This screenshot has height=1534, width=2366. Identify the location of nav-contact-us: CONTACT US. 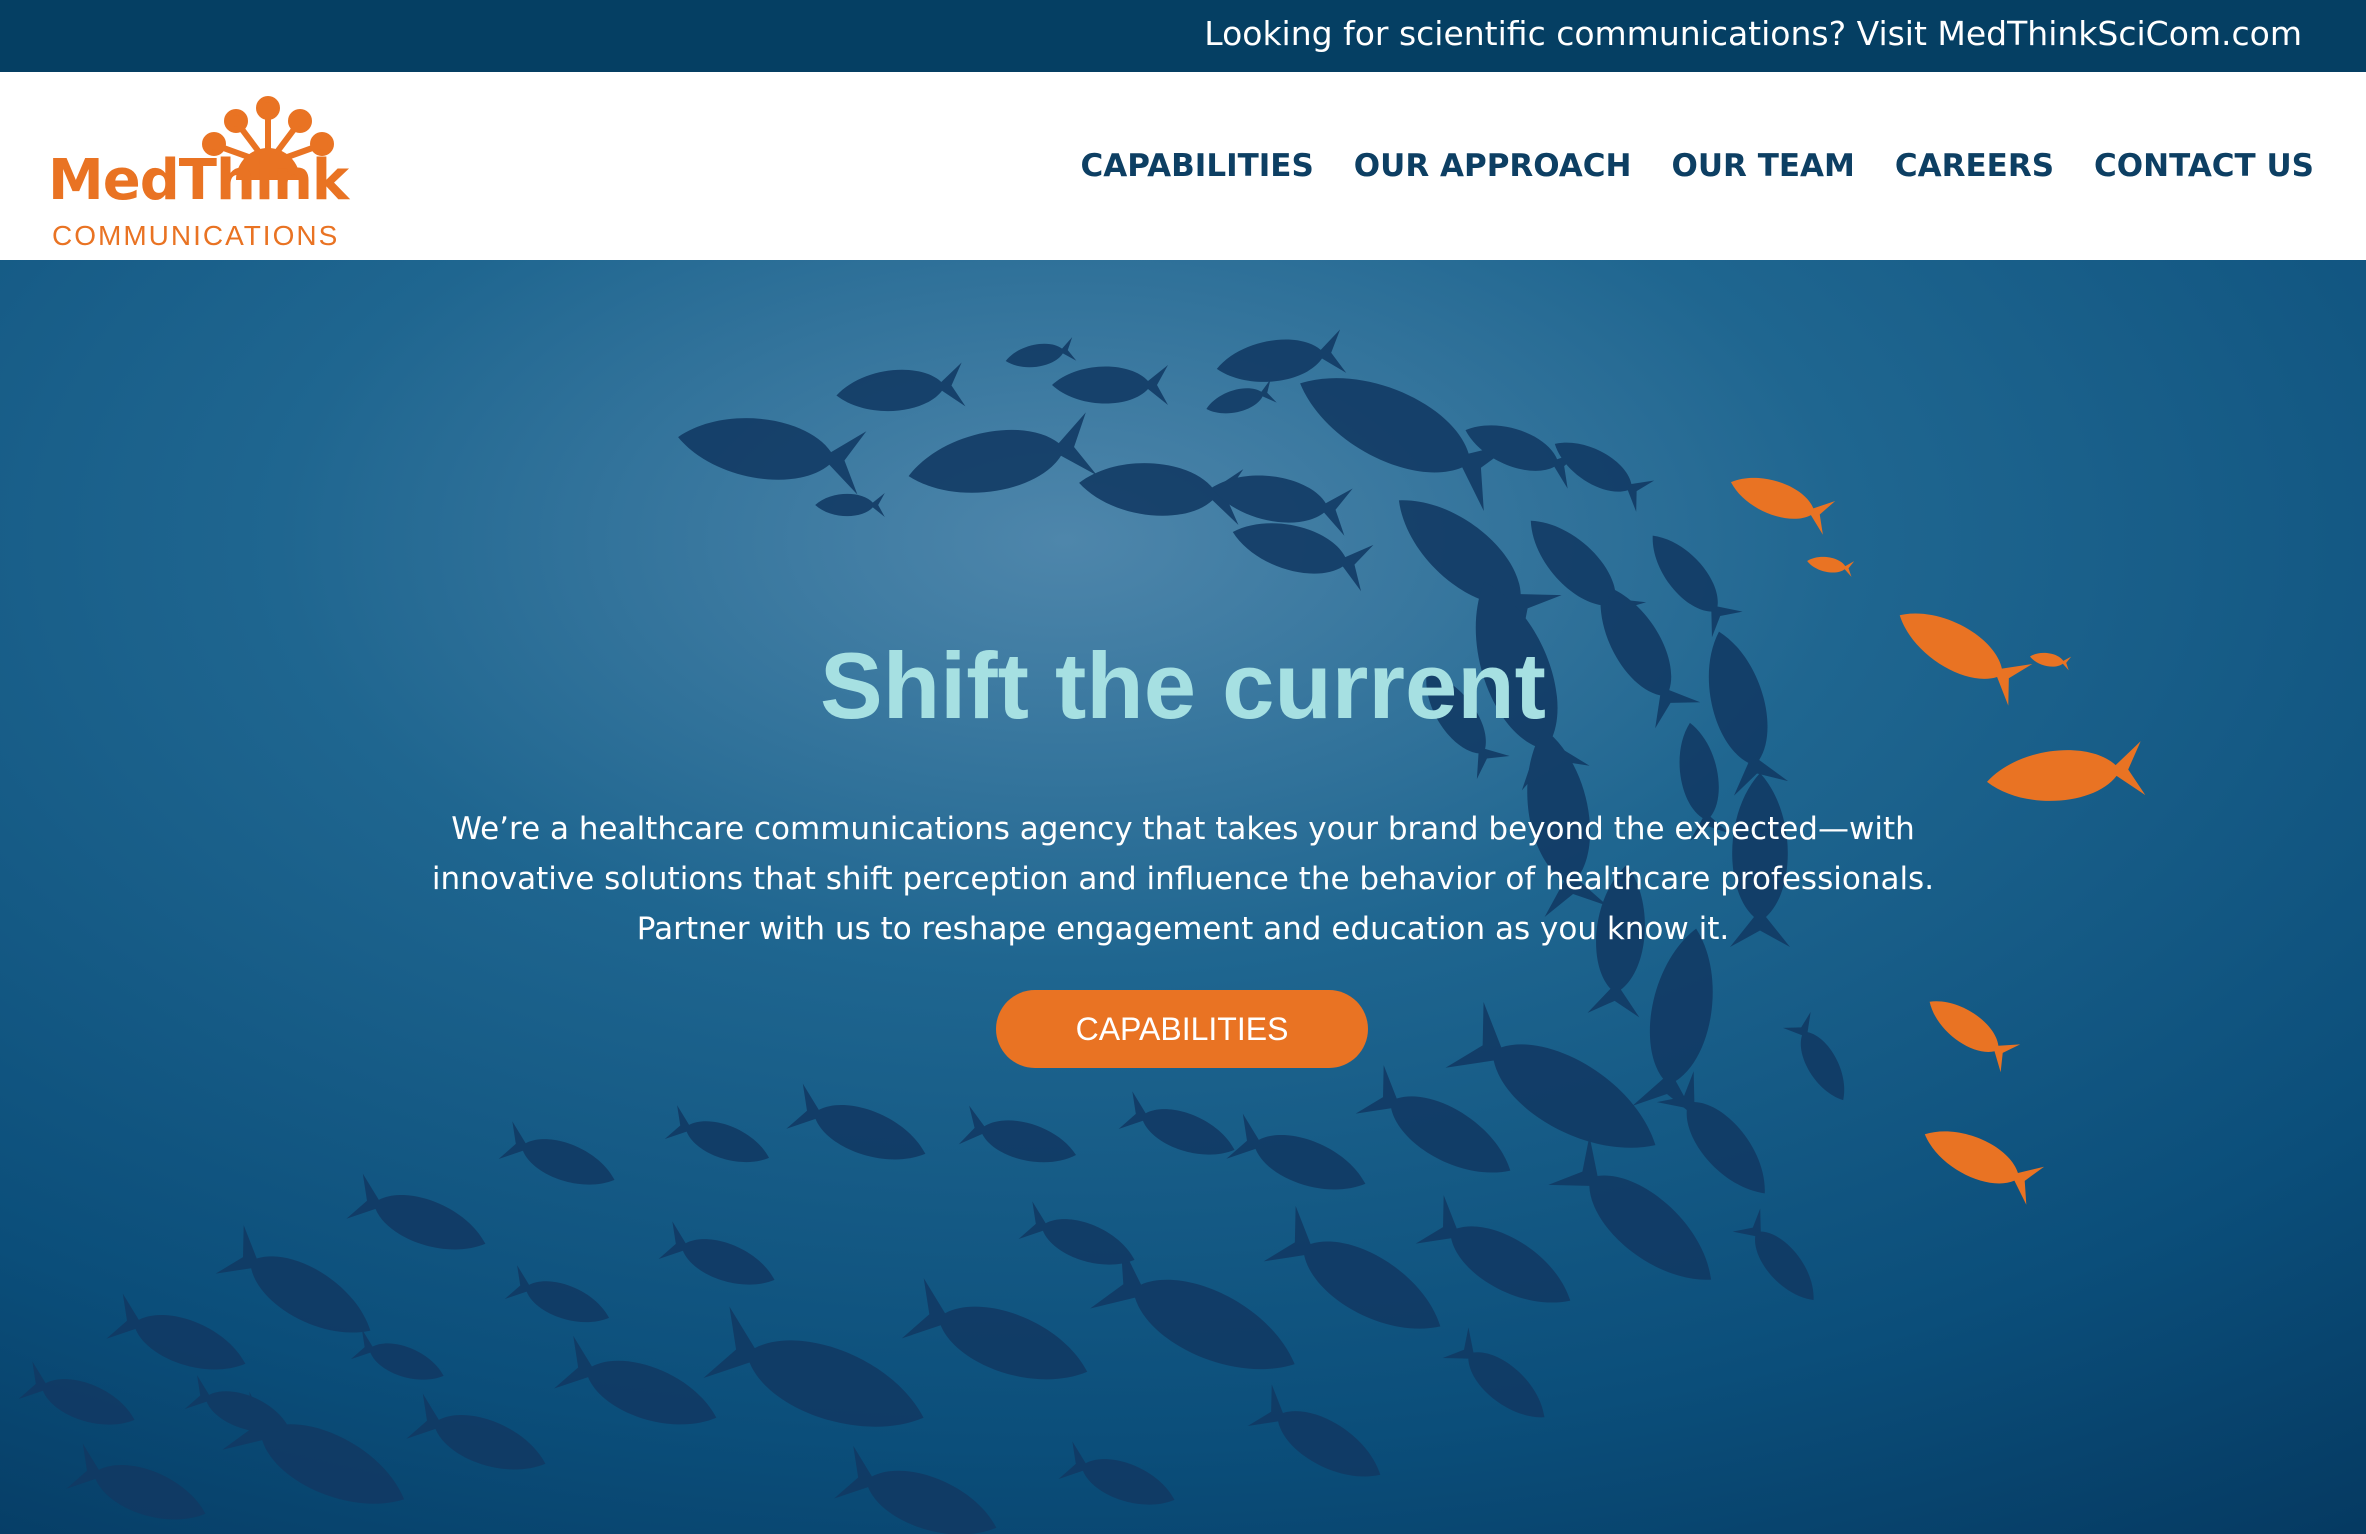
(2204, 166).